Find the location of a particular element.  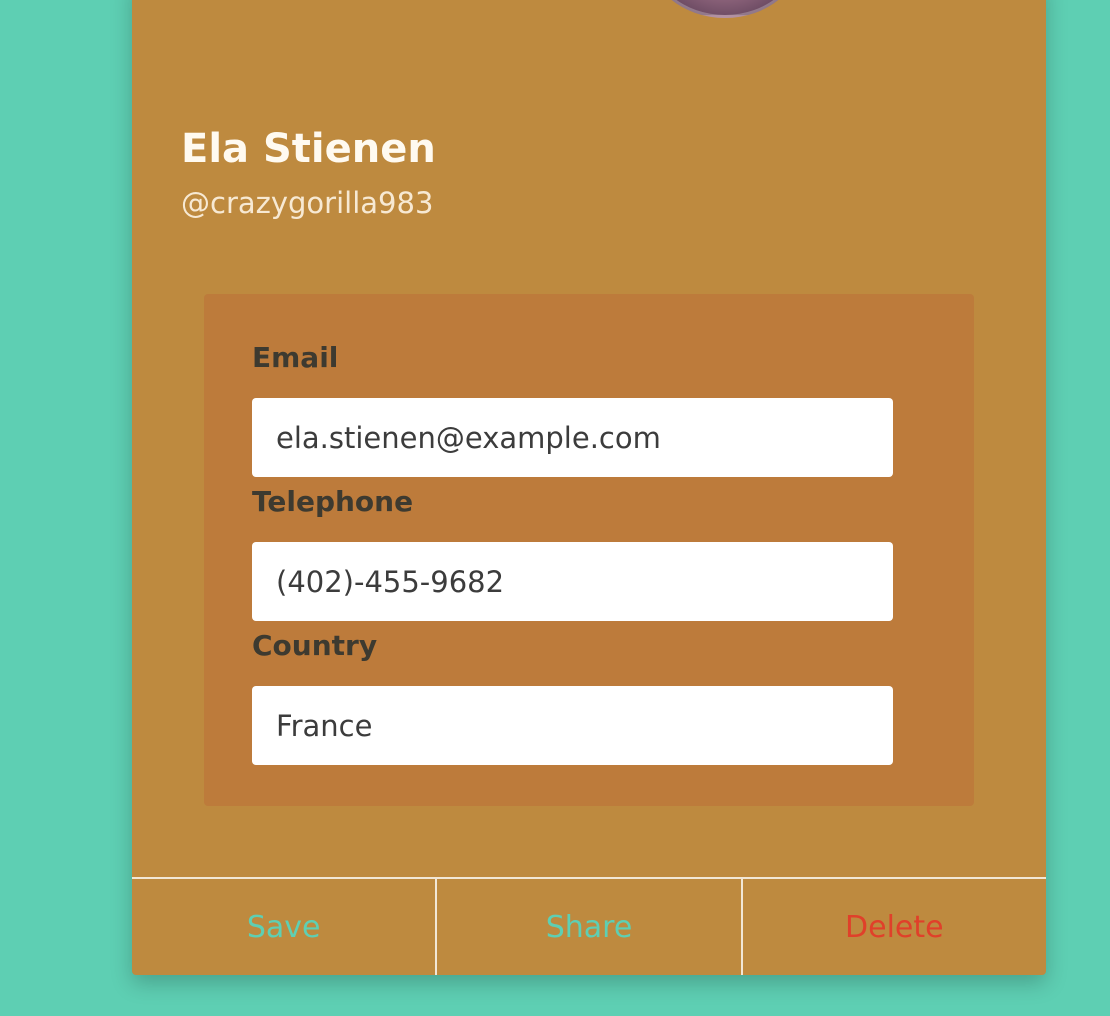

profile-name: Ela Stienen is located at coordinates (308, 149).